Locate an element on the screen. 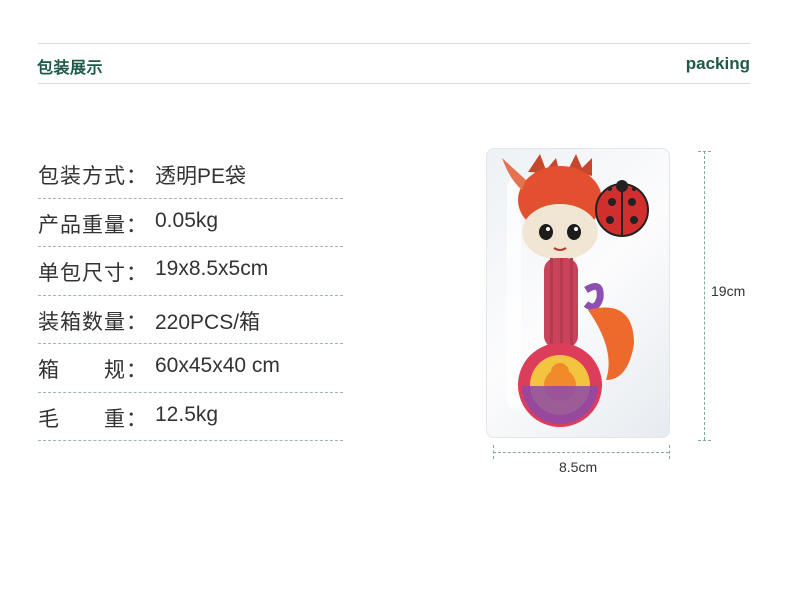 The width and height of the screenshot is (790, 589). spec-label: 包装方式： is located at coordinates (93, 176).